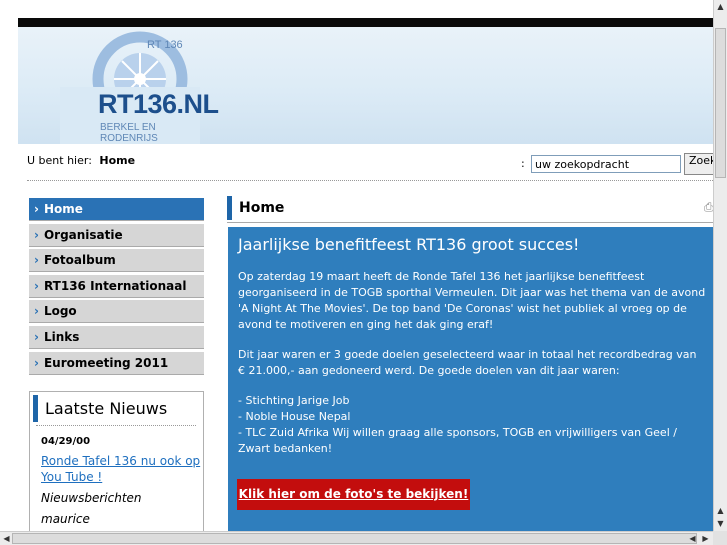  I want to click on latest-news-title: Laatste Nieuws, so click(116, 408).